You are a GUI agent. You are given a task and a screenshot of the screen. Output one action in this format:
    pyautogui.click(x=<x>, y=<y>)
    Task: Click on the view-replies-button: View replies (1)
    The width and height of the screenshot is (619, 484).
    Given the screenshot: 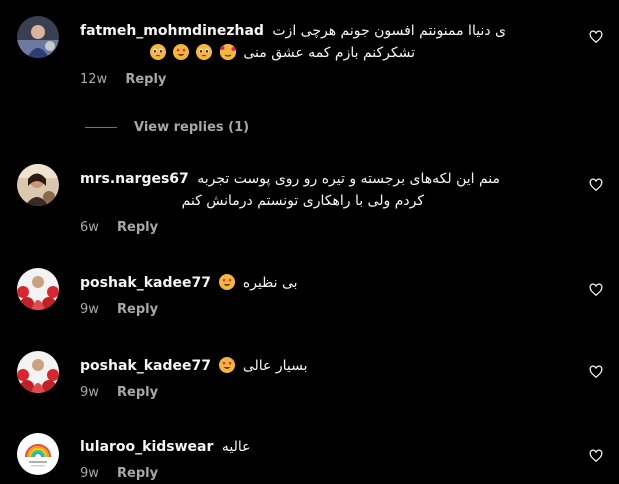 What is the action you would take?
    pyautogui.click(x=167, y=127)
    